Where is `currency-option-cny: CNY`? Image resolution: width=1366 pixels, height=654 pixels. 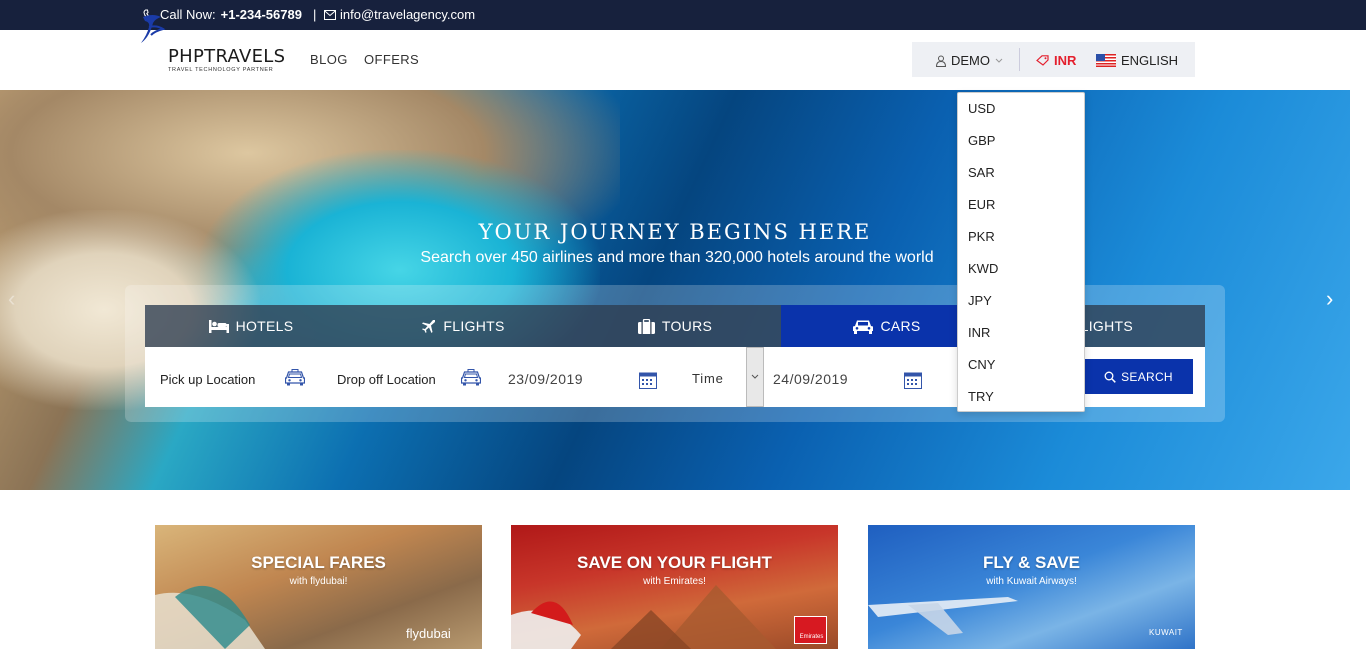
currency-option-cny: CNY is located at coordinates (981, 364).